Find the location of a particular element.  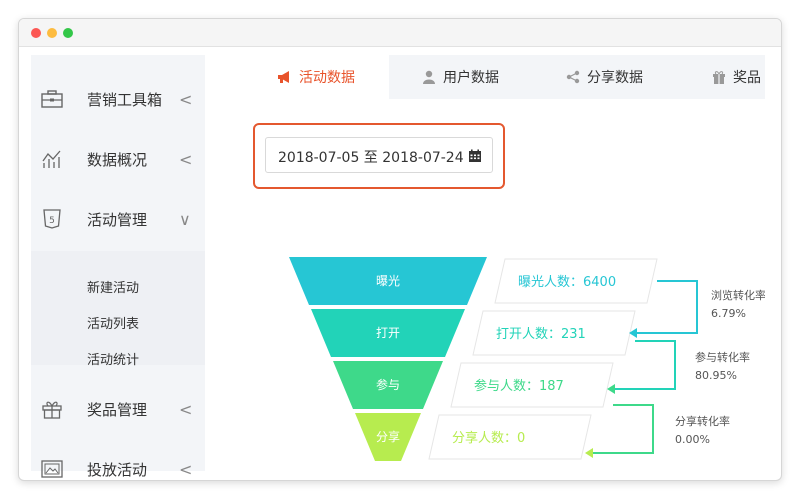

title-bar is located at coordinates (400, 33).